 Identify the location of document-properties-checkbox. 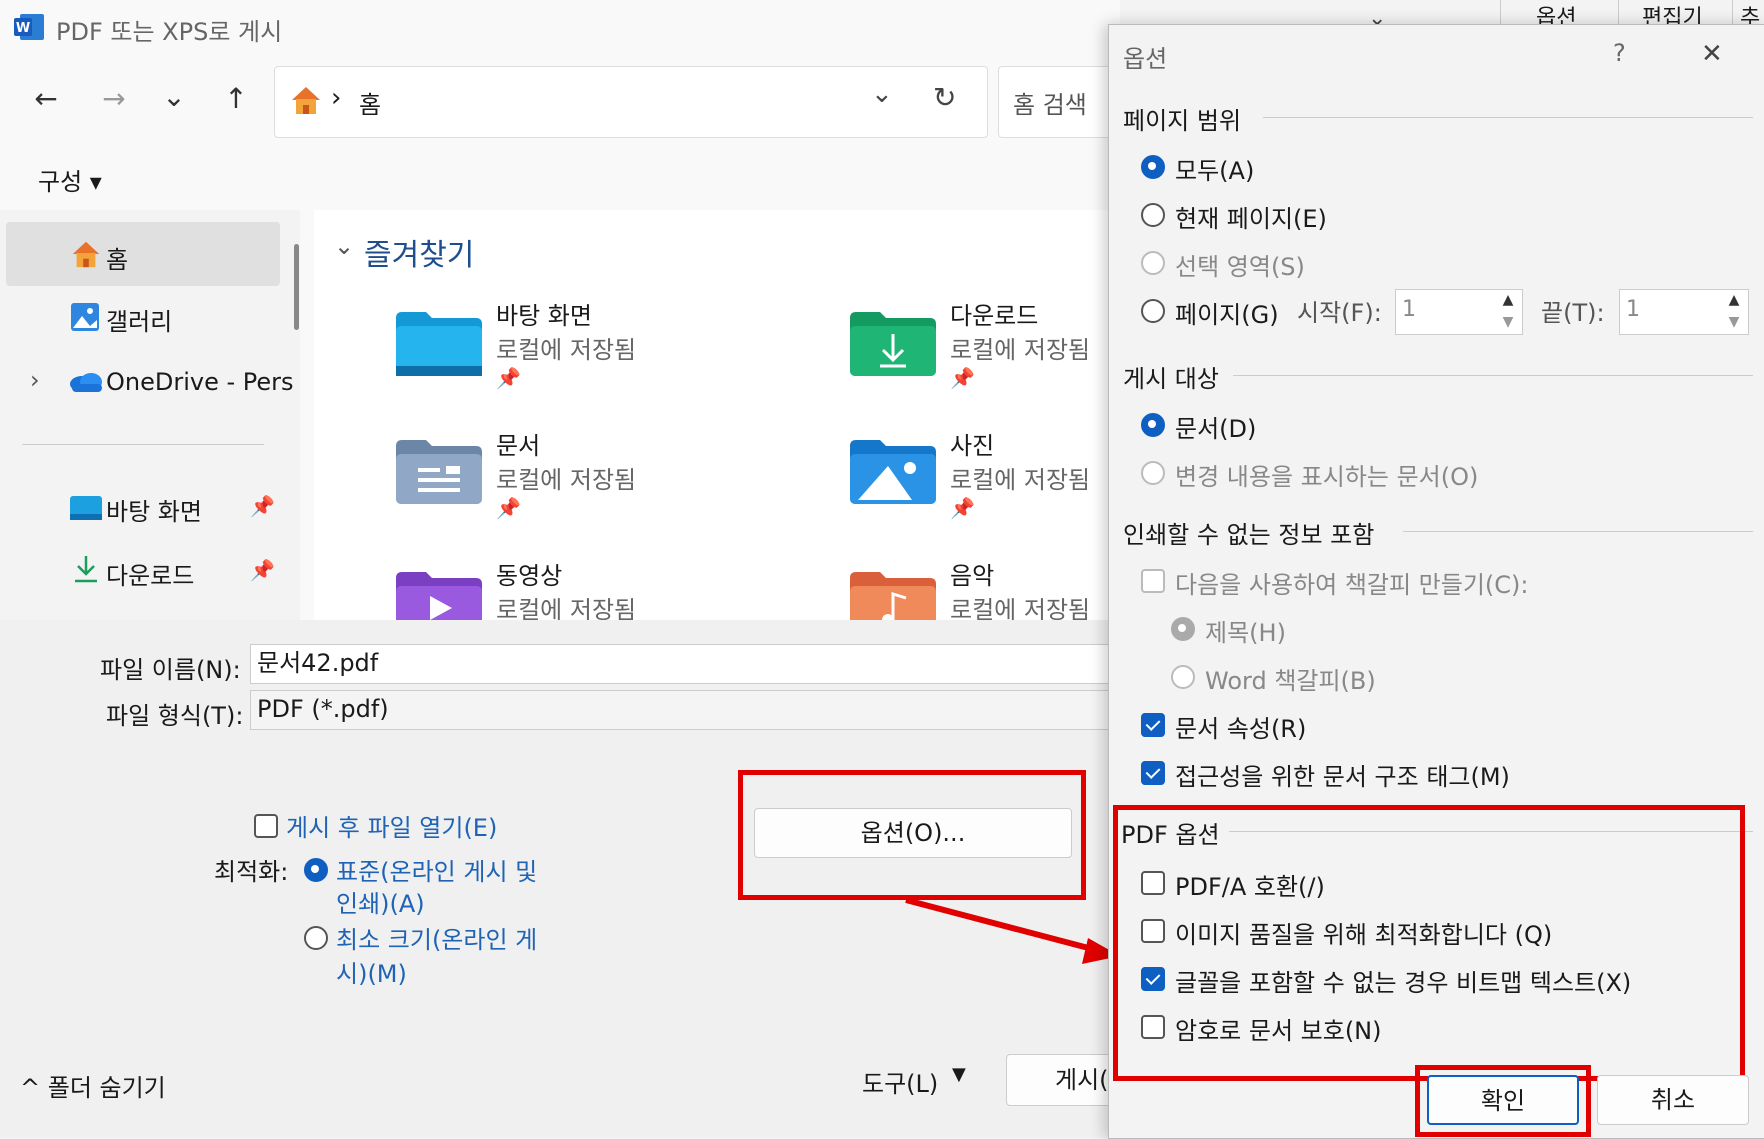
(1153, 725).